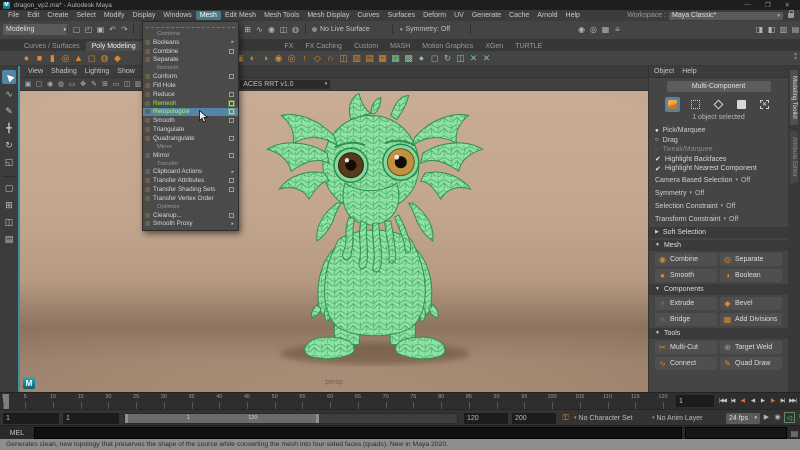 This screenshot has height=450, width=800. Describe the element at coordinates (792, 401) in the screenshot. I see `go-to-end-button: ▶▶|` at that location.